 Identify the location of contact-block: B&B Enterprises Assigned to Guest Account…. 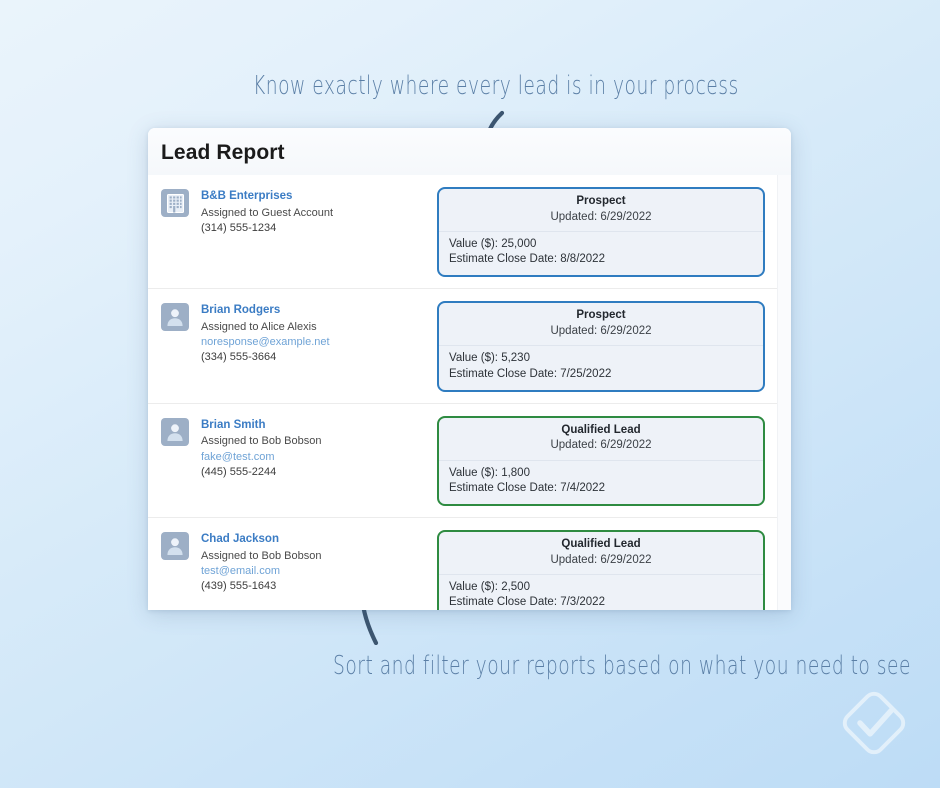
(295, 210).